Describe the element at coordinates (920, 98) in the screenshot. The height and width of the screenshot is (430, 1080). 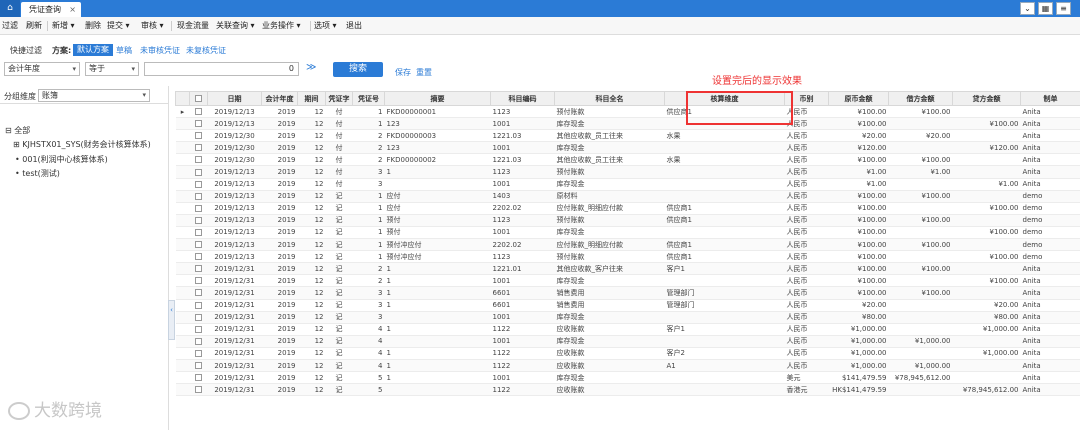
I see `column-header: 借方金额` at that location.